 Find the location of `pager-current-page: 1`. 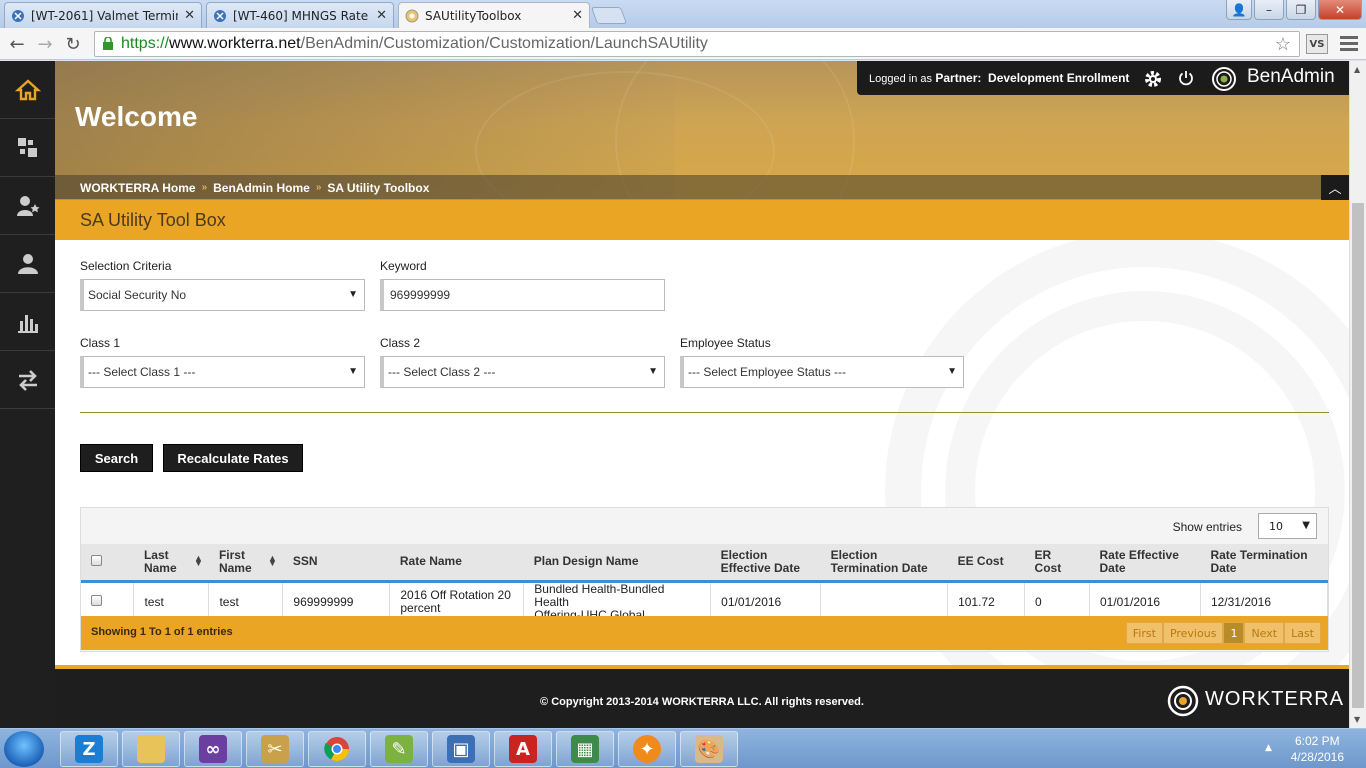

pager-current-page: 1 is located at coordinates (1234, 633).